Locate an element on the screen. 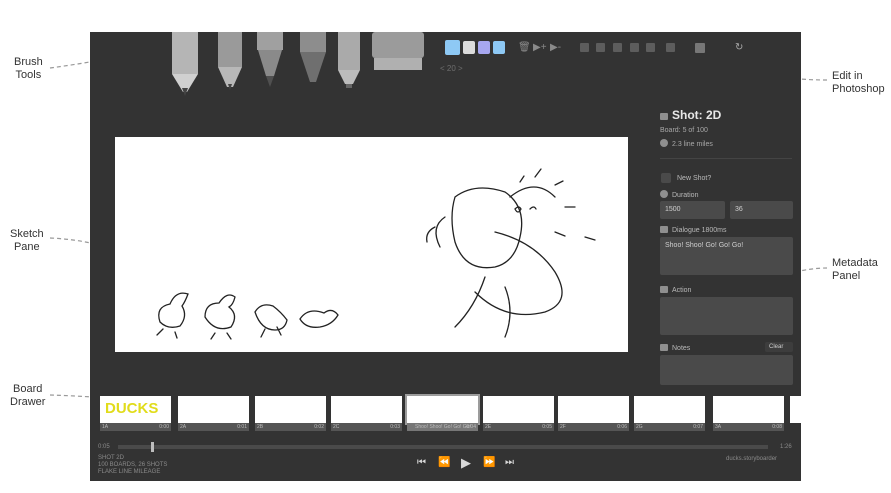  speech-icon is located at coordinates (664, 229).